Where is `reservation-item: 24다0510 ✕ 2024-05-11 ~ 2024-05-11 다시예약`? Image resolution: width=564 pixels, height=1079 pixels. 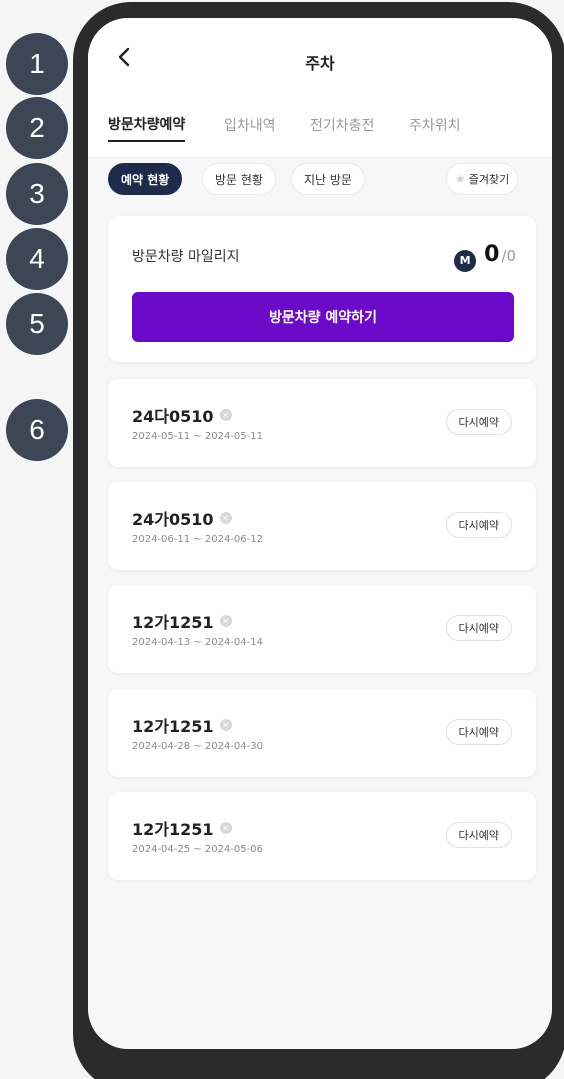
reservation-item: 24다0510 ✕ 2024-05-11 ~ 2024-05-11 다시예약 is located at coordinates (322, 423).